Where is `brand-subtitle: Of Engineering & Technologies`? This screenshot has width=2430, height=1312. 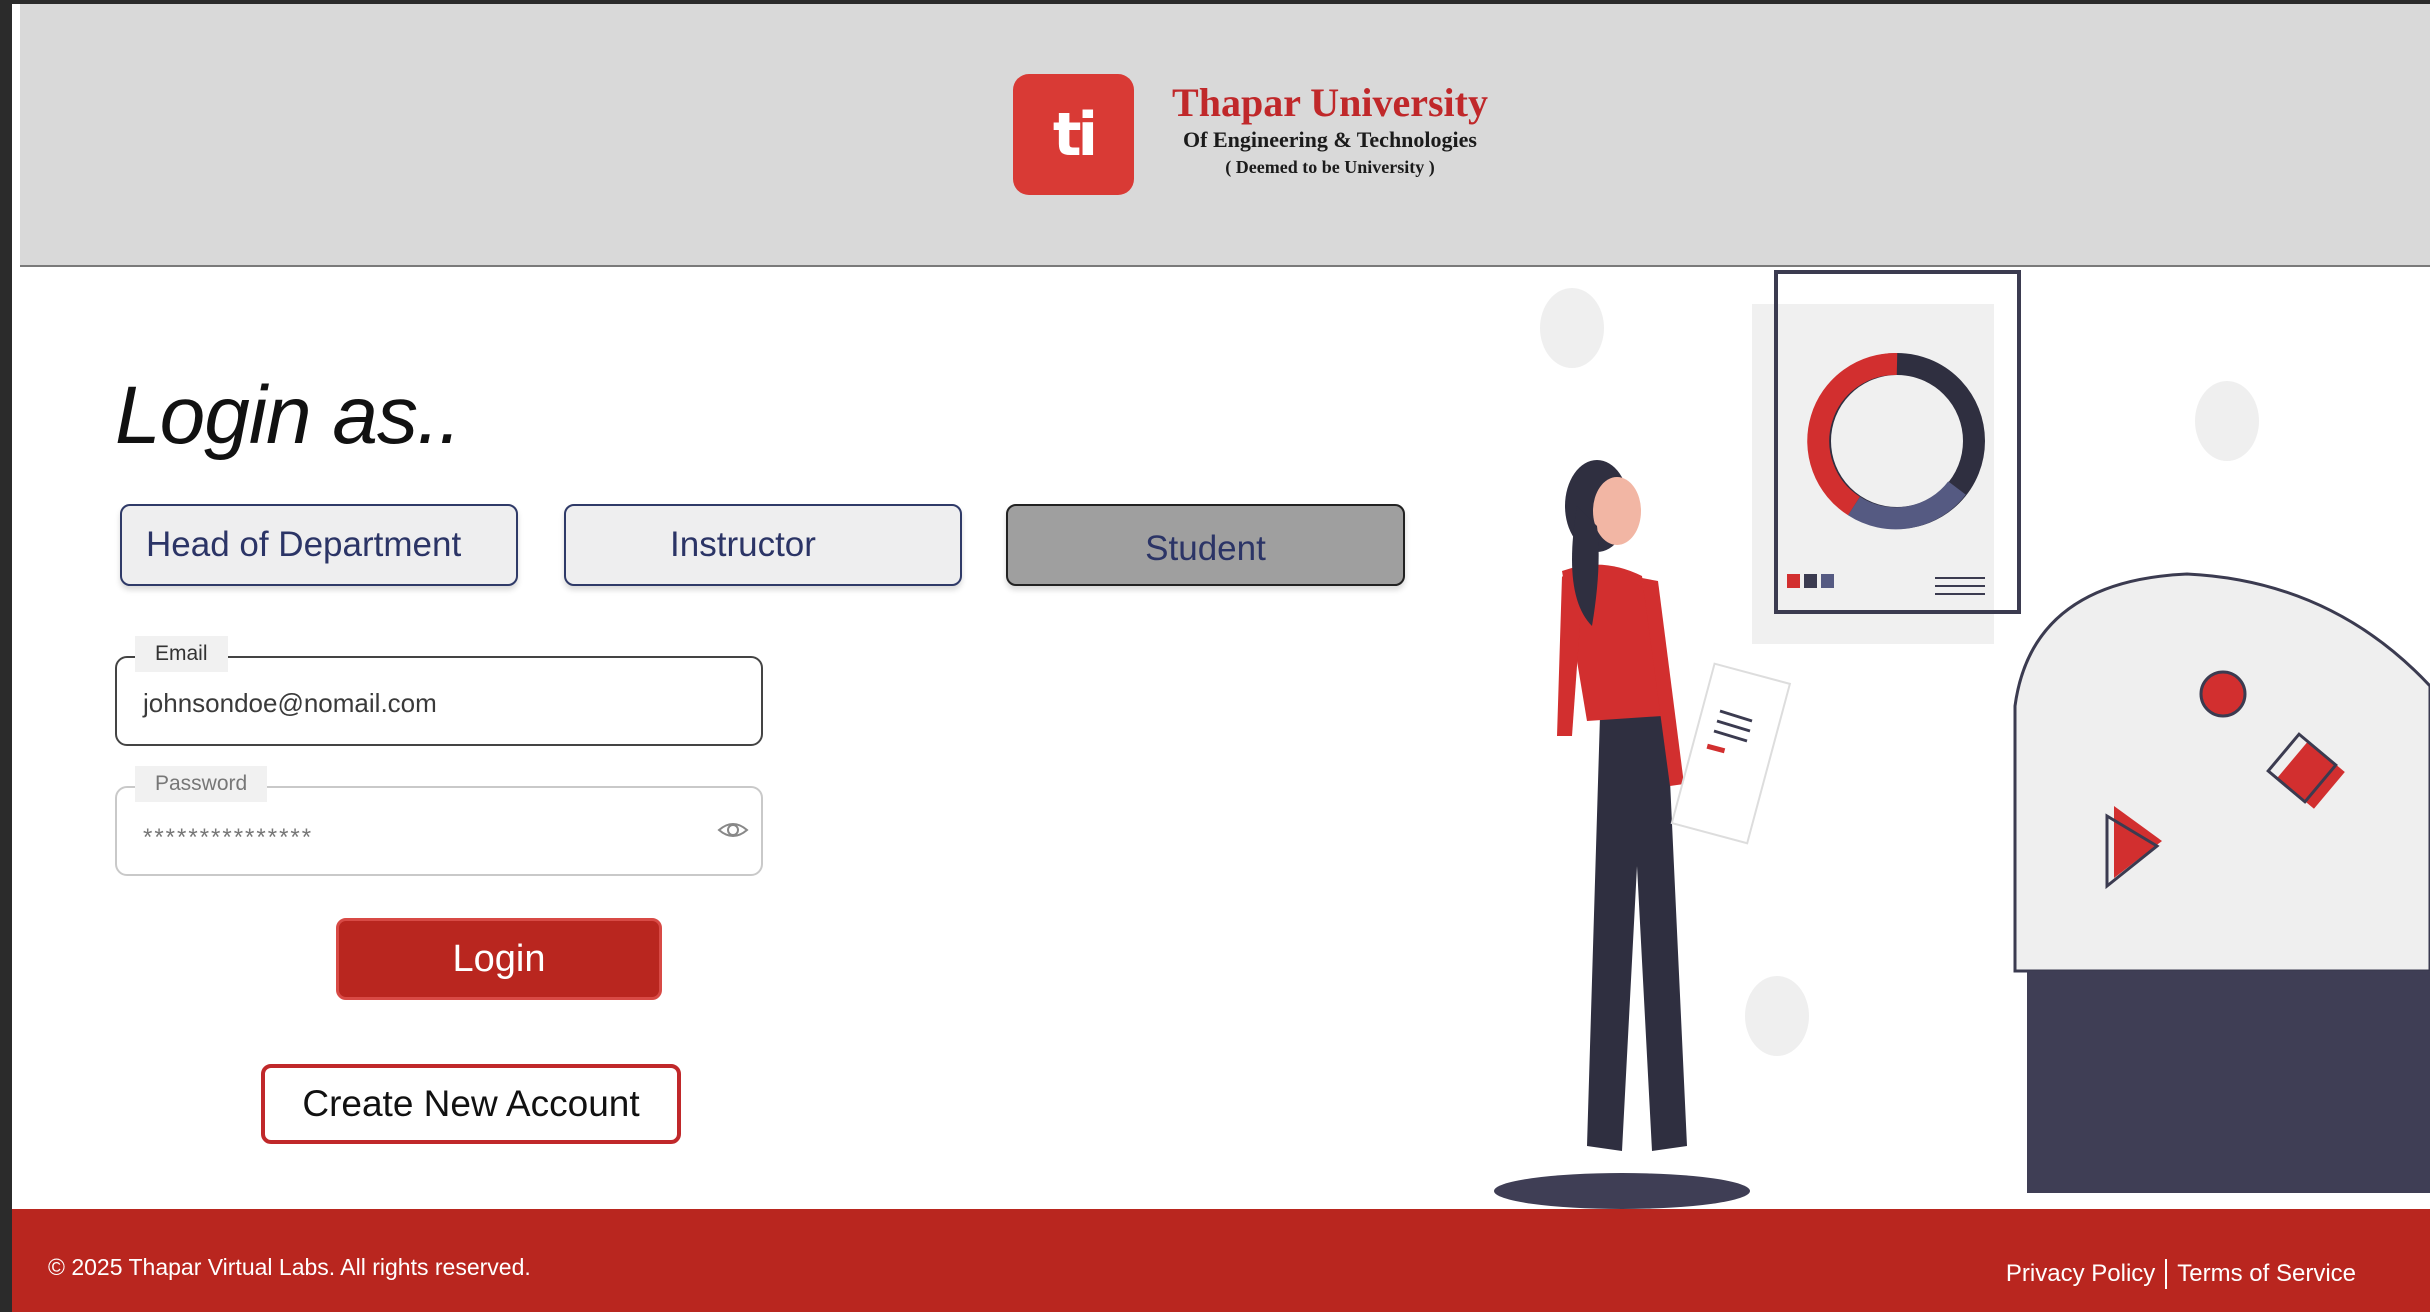
brand-subtitle: Of Engineering & Technologies is located at coordinates (1330, 139).